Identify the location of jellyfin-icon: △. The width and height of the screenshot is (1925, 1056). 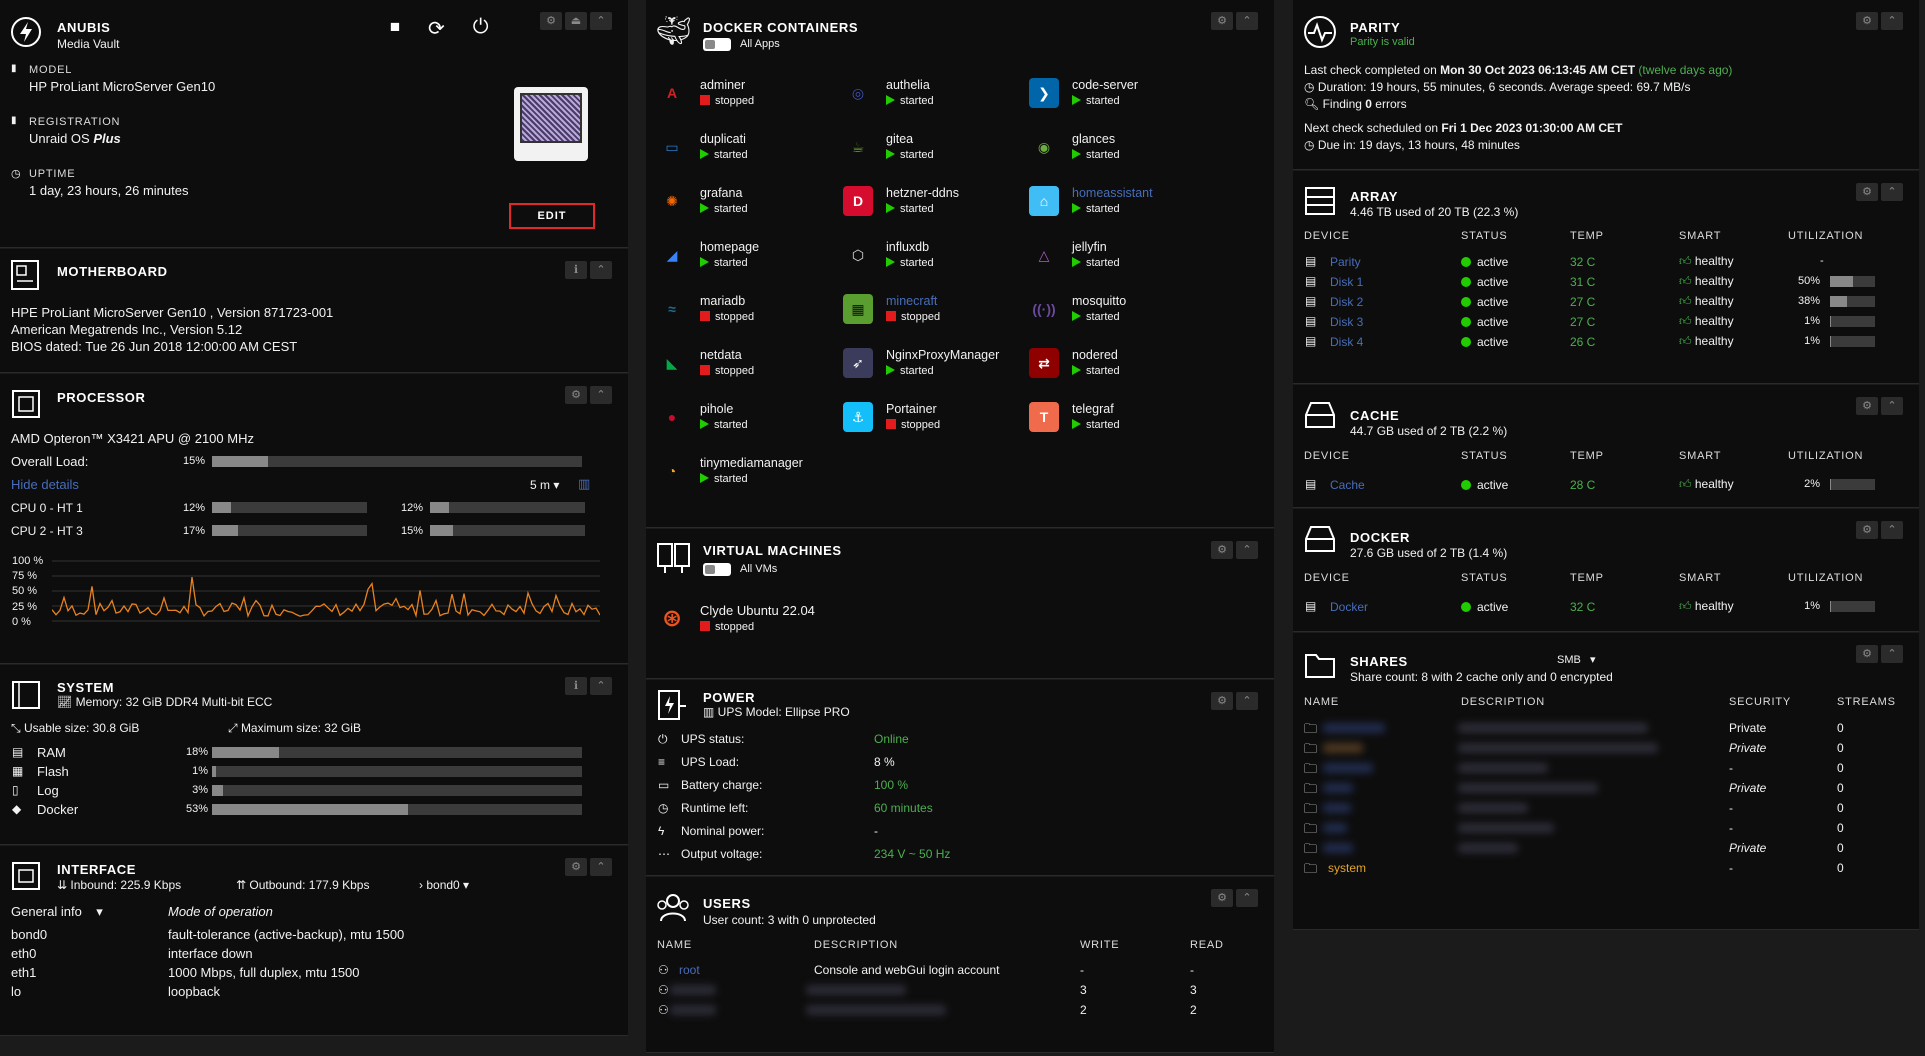
(1044, 255).